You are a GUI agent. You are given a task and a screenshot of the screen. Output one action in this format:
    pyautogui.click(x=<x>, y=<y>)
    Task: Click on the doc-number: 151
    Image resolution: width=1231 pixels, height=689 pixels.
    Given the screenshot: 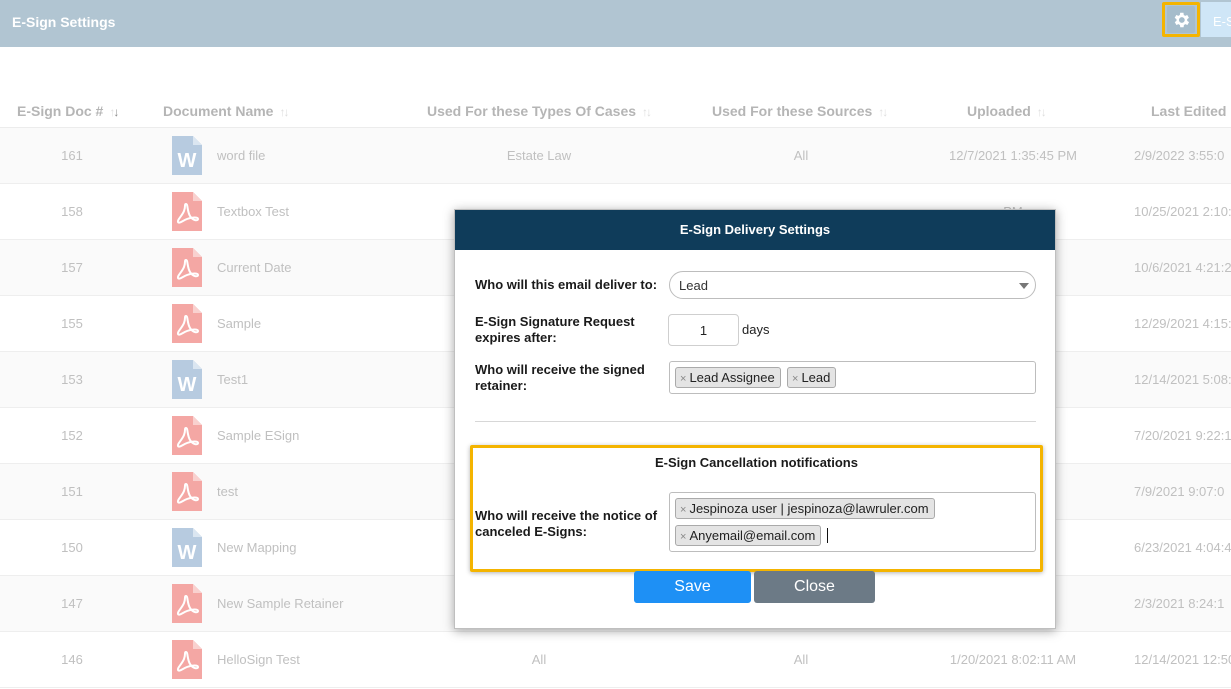 What is the action you would take?
    pyautogui.click(x=72, y=491)
    